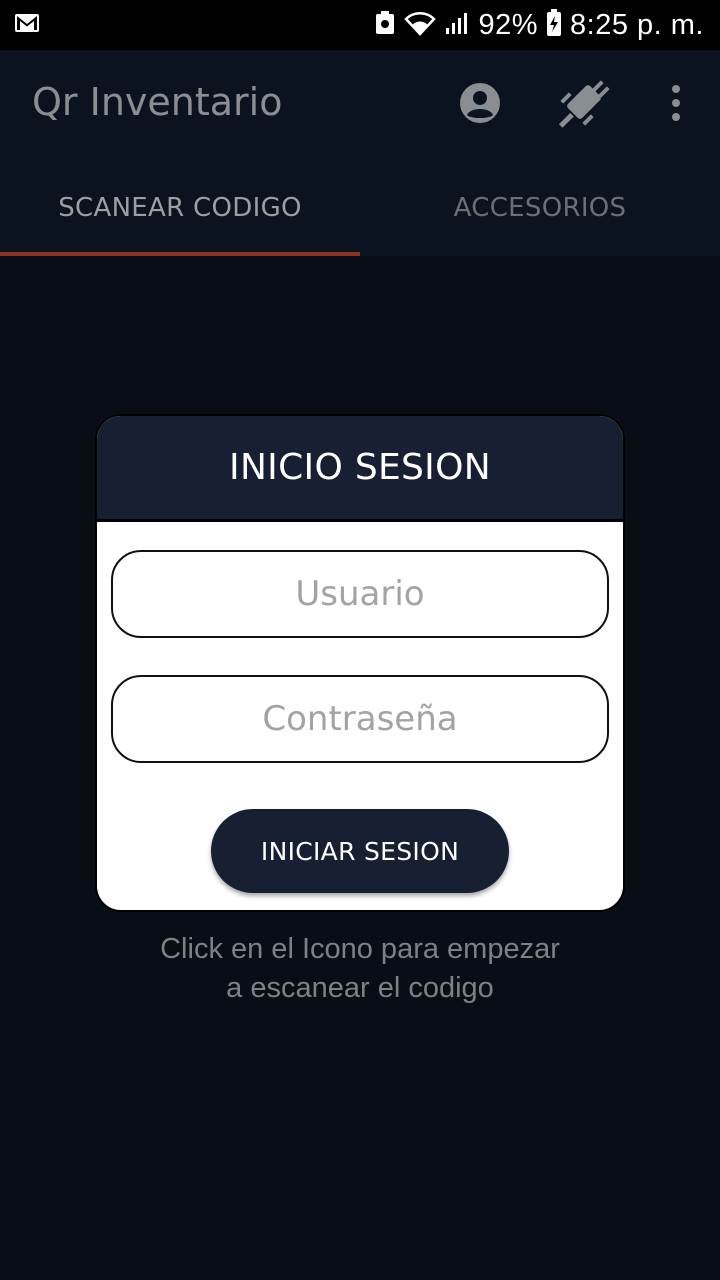  I want to click on notification-icon, so click(385, 25).